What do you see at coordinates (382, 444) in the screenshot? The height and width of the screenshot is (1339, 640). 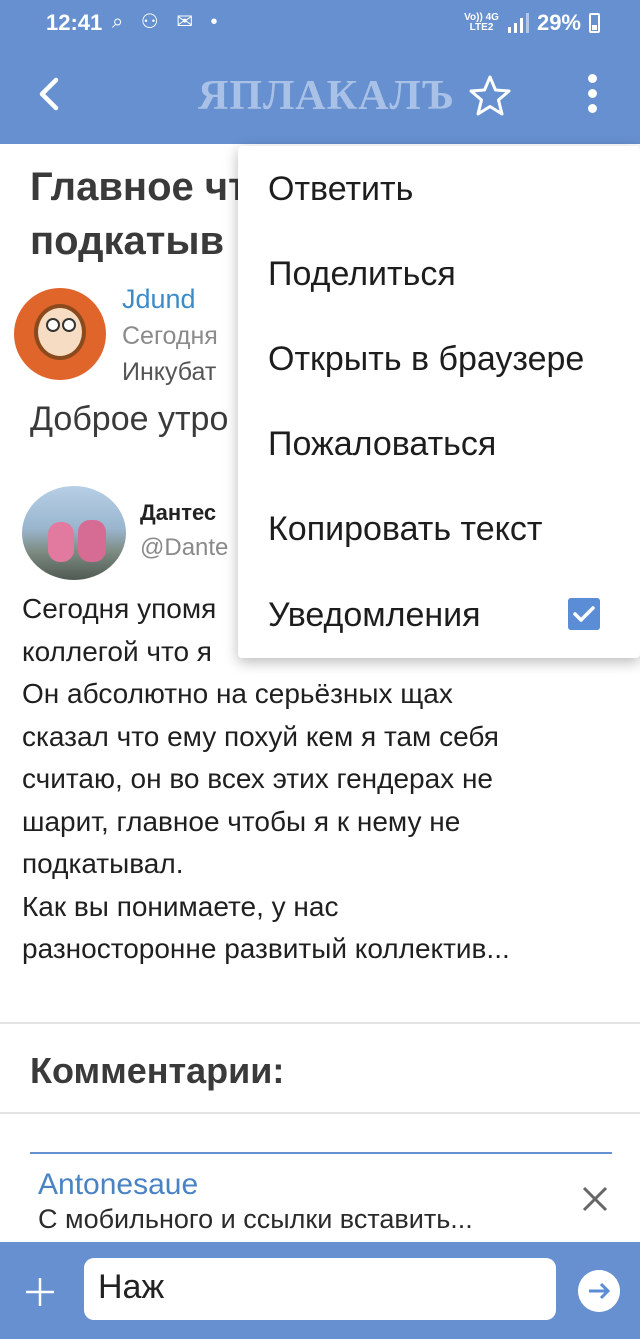 I see `menu-item-report: Пожаловаться` at bounding box center [382, 444].